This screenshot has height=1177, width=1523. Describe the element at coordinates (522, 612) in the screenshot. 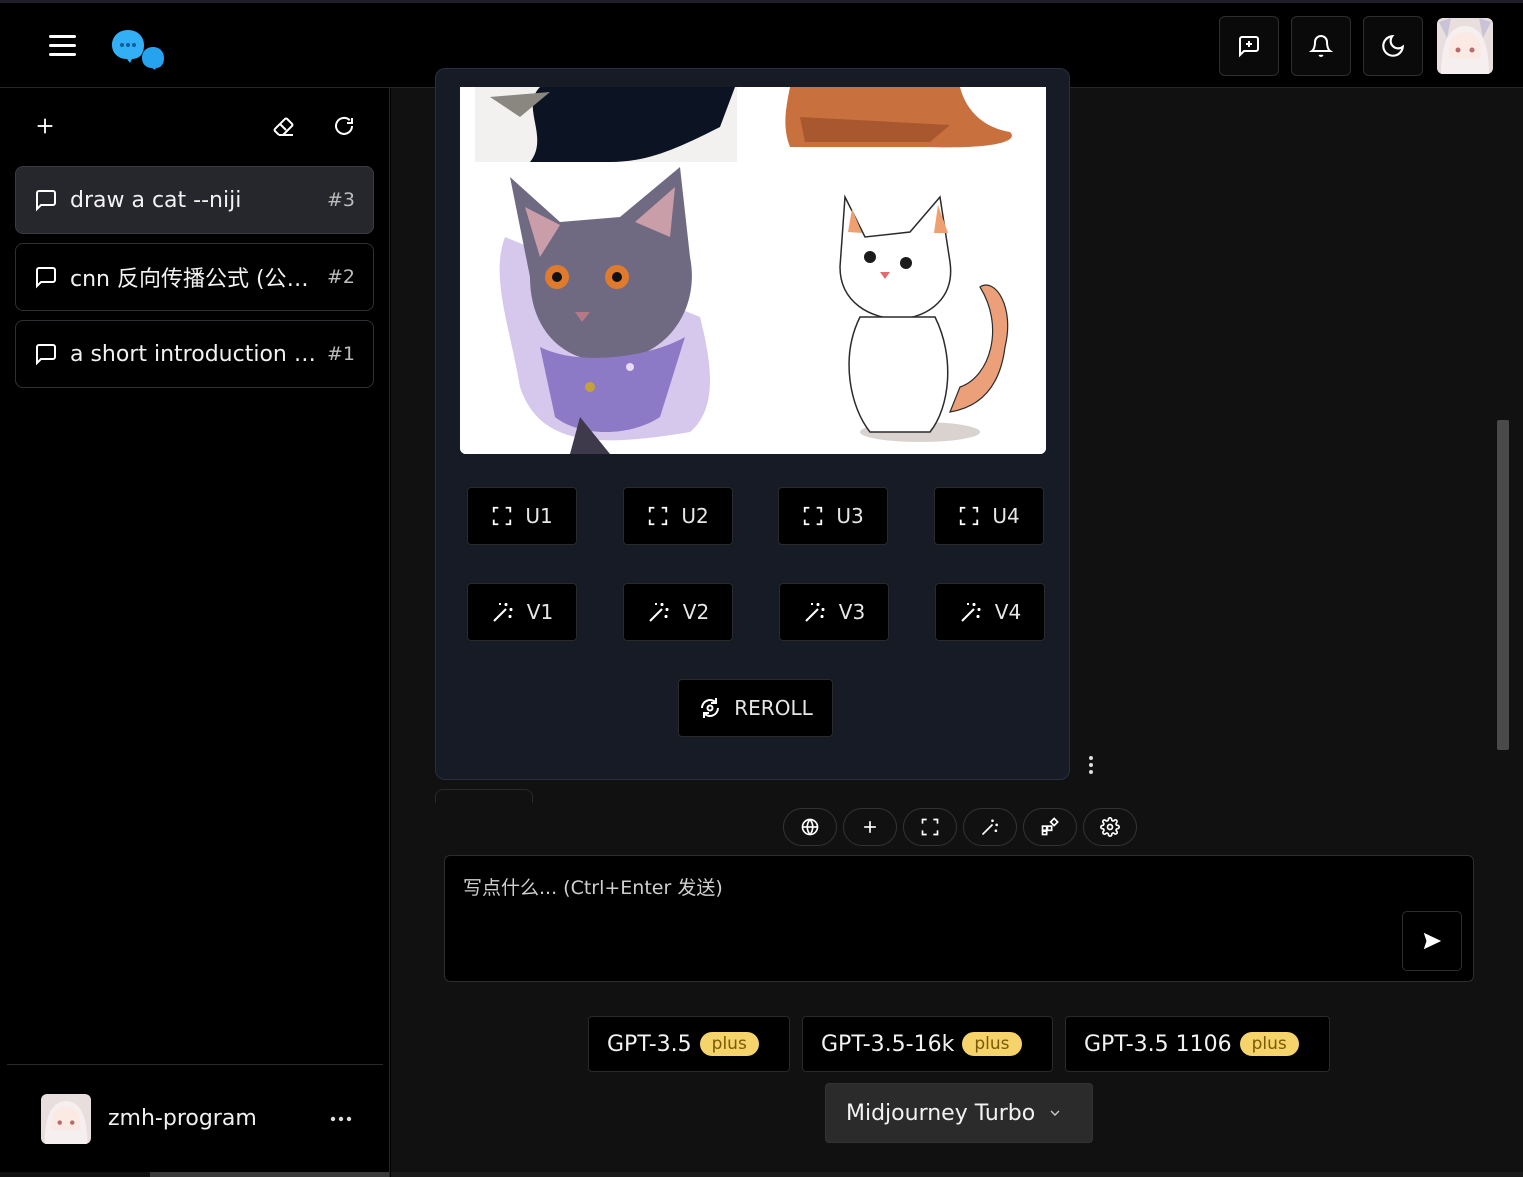

I see `variation-v1-button: V1` at that location.